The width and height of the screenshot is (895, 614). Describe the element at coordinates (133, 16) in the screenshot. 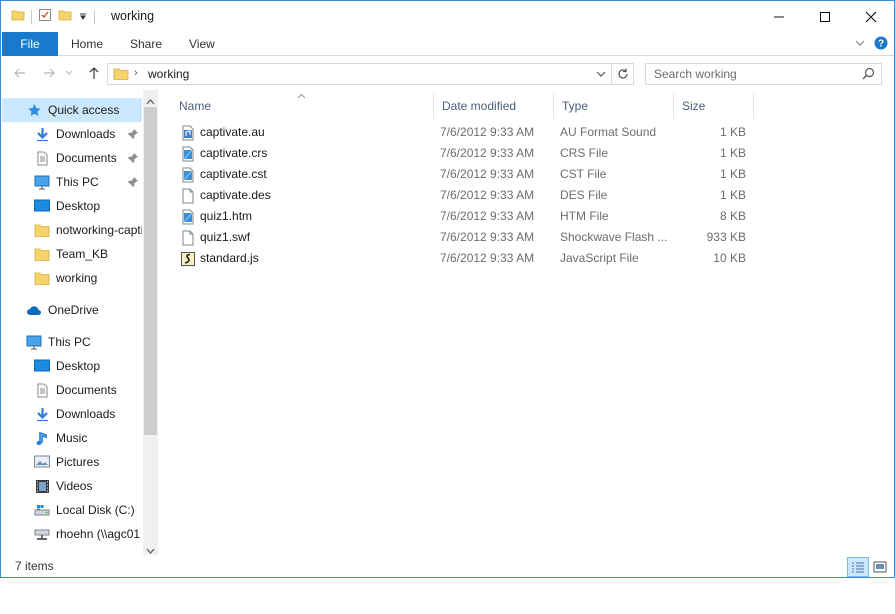

I see `window-title: working` at that location.